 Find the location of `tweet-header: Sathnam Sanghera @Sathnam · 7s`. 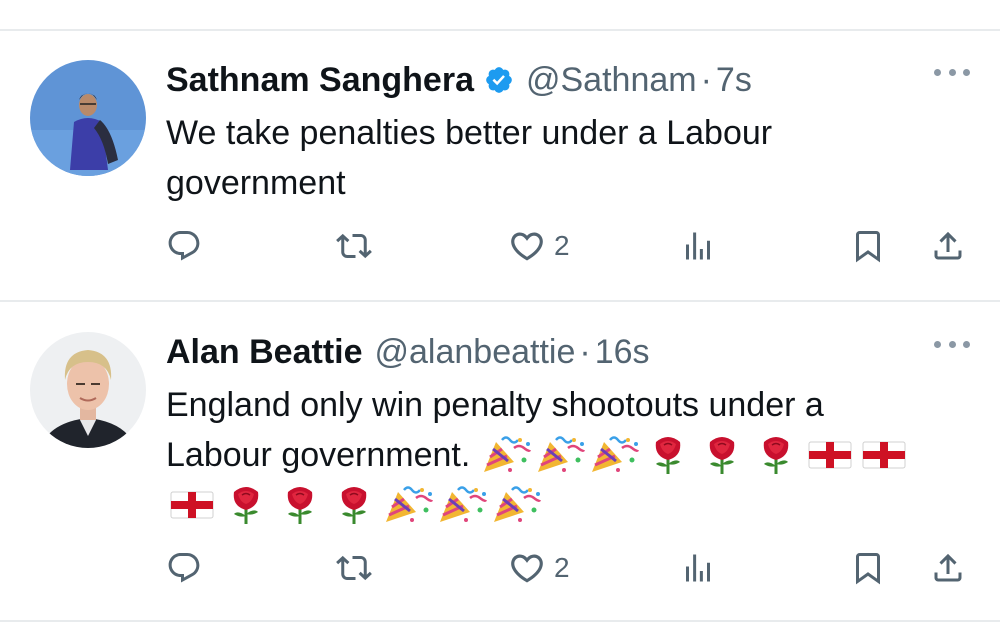

tweet-header: Sathnam Sanghera @Sathnam · 7s is located at coordinates (568, 80).